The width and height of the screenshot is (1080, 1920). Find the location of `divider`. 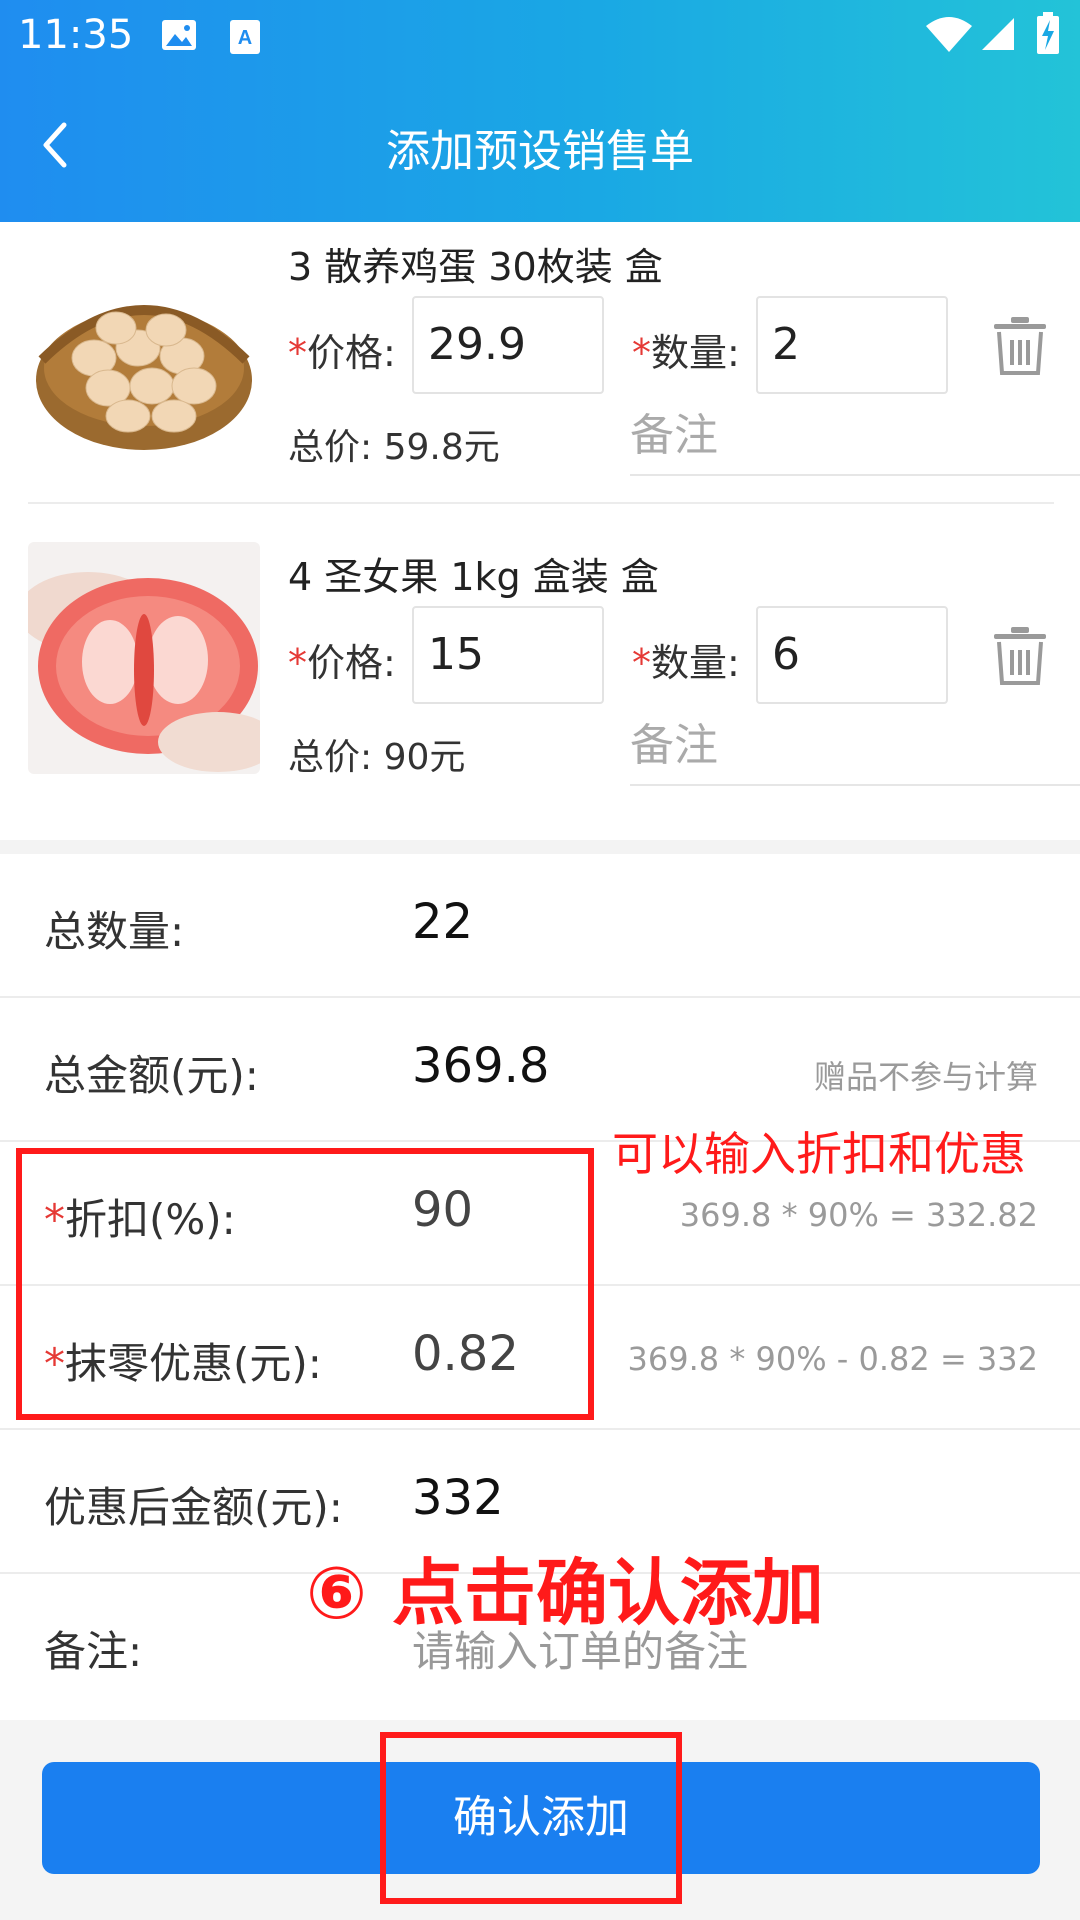

divider is located at coordinates (541, 503).